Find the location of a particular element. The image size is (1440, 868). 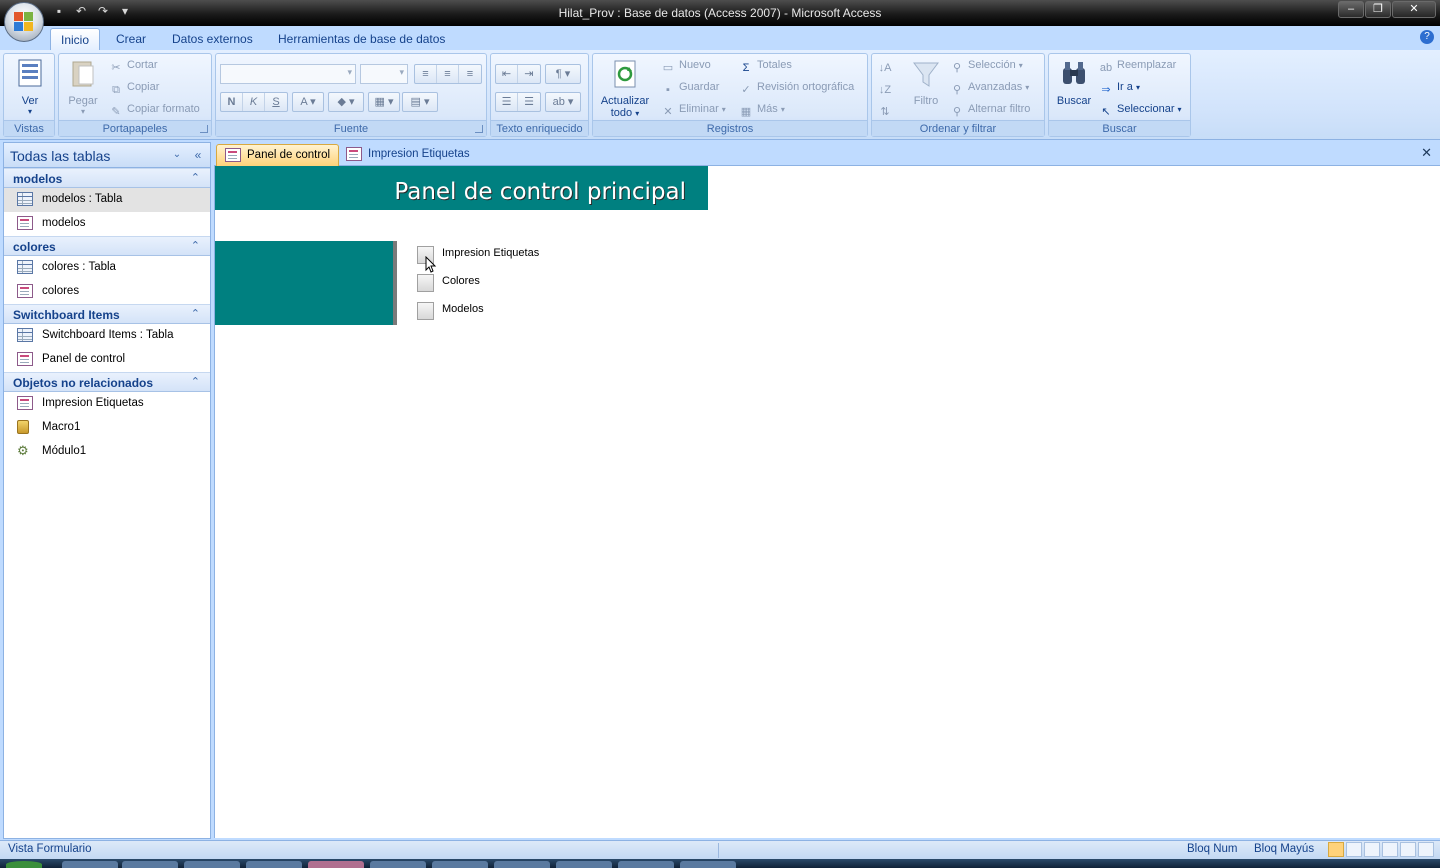

sort-ascending-button: ↓A is located at coordinates (887, 65).